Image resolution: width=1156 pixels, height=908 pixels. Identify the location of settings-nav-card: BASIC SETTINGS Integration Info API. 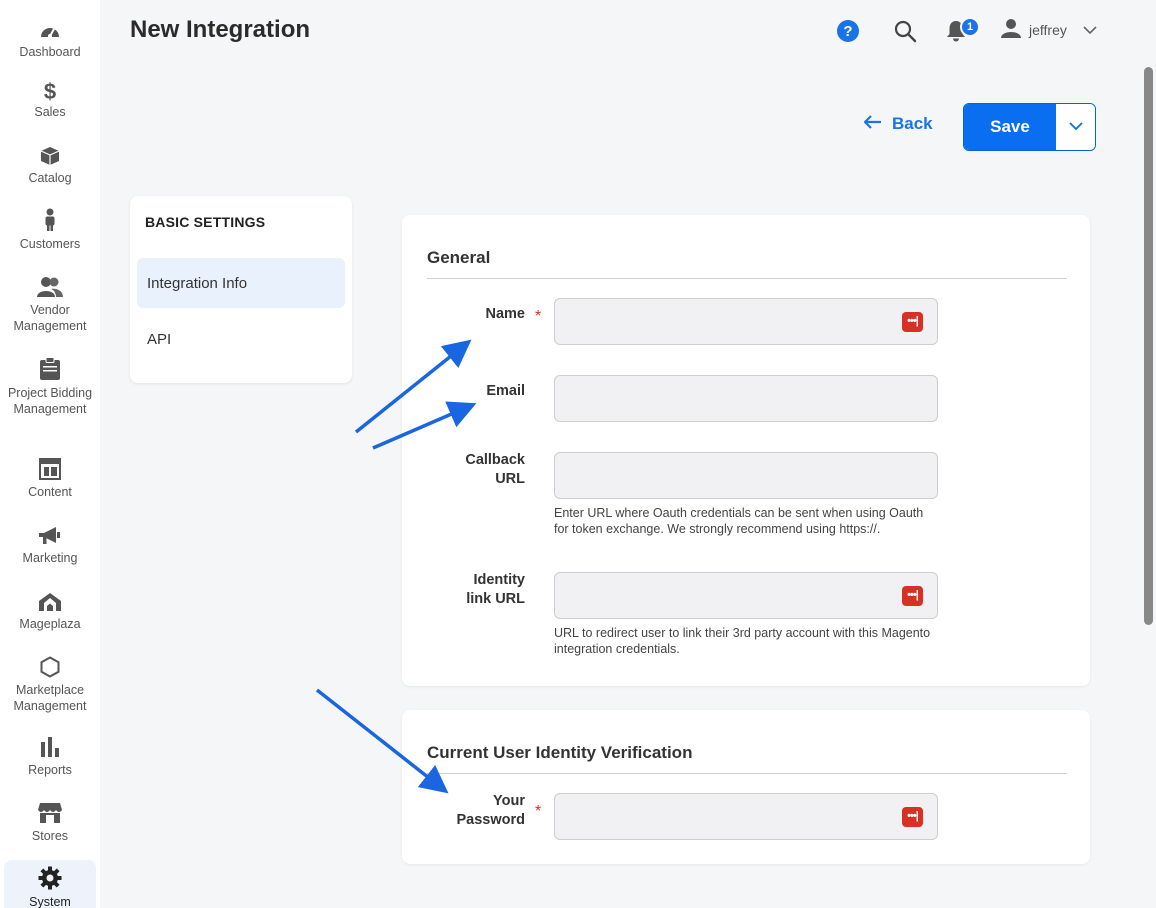
(241, 289).